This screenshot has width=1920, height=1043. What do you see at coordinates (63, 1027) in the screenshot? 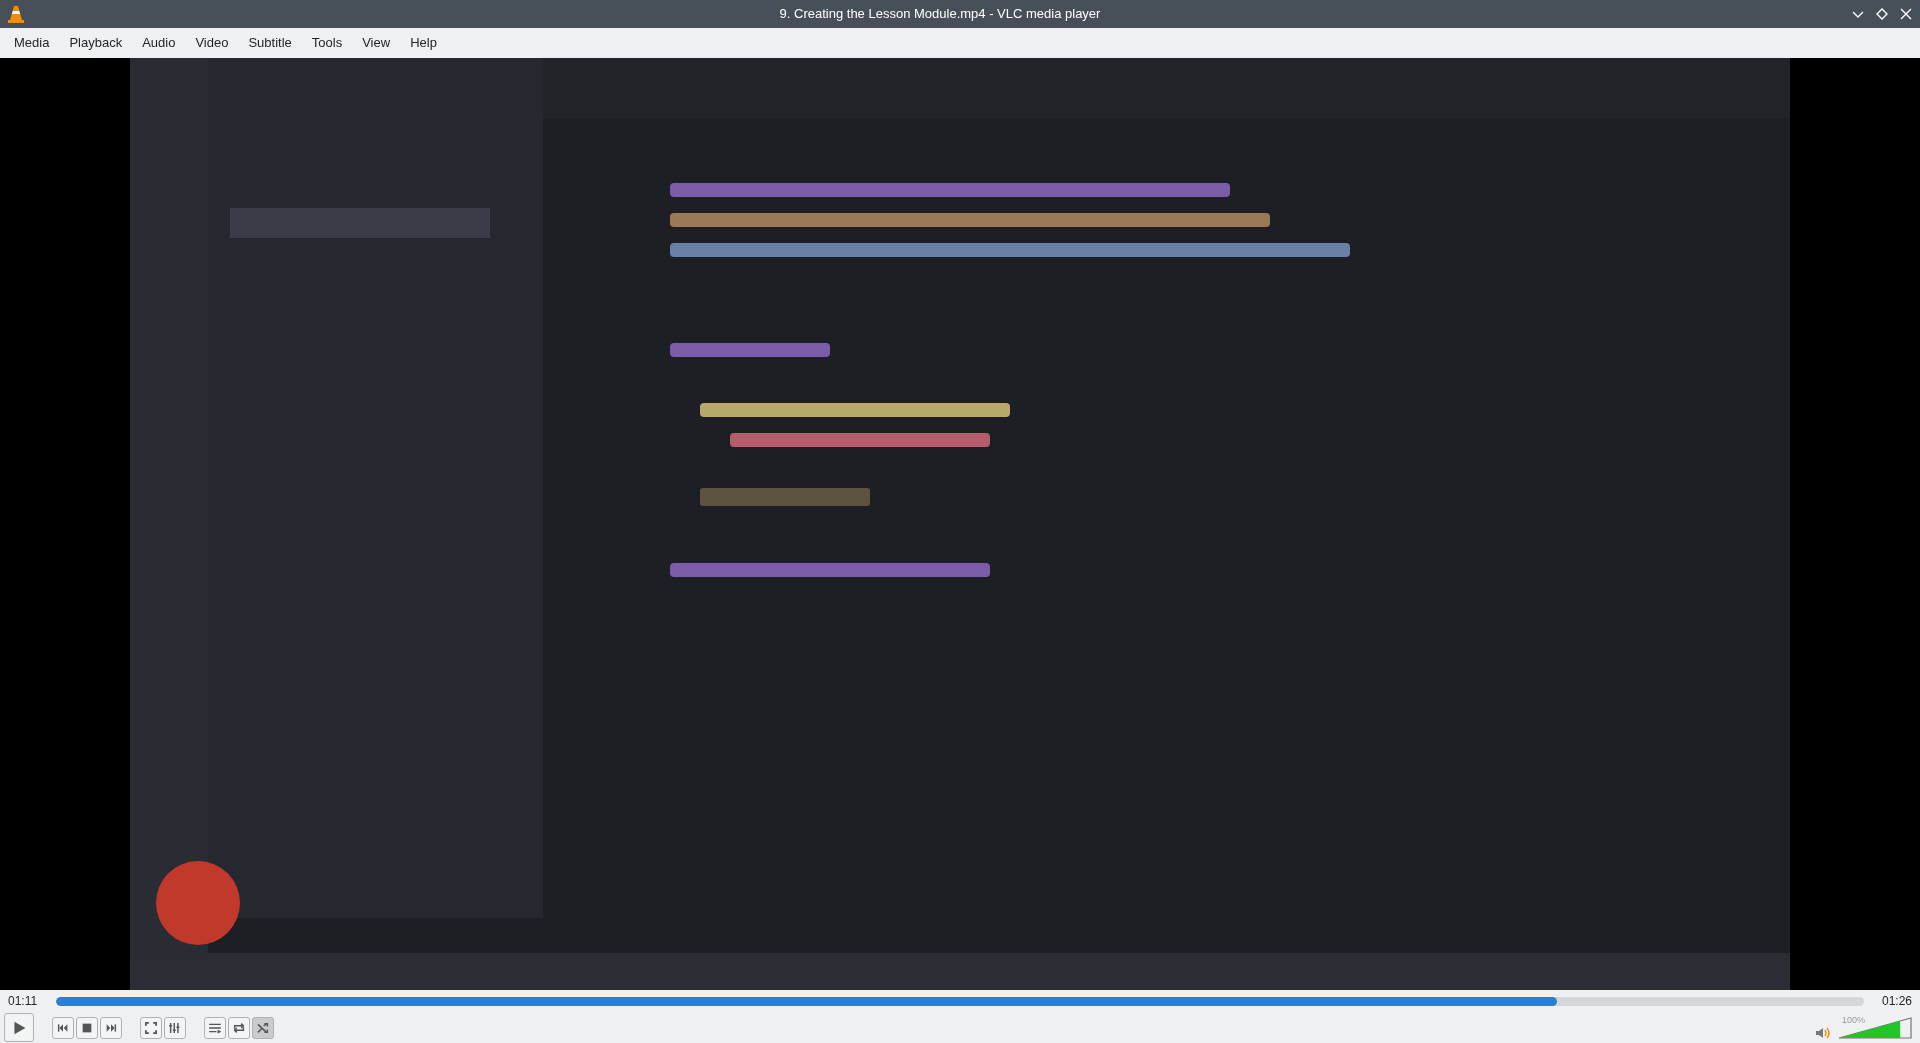
I see `skip-back-button` at bounding box center [63, 1027].